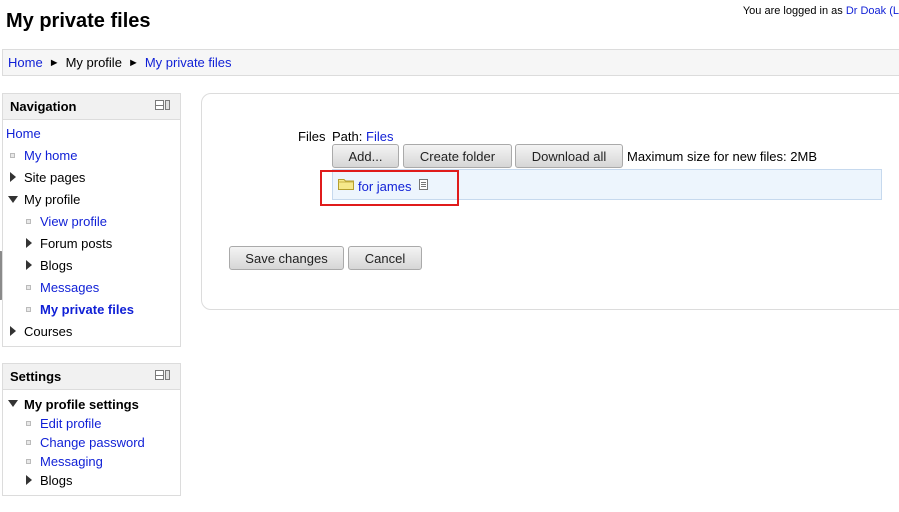 Image resolution: width=899 pixels, height=512 pixels. What do you see at coordinates (379, 136) in the screenshot?
I see `path-files-link: Files` at bounding box center [379, 136].